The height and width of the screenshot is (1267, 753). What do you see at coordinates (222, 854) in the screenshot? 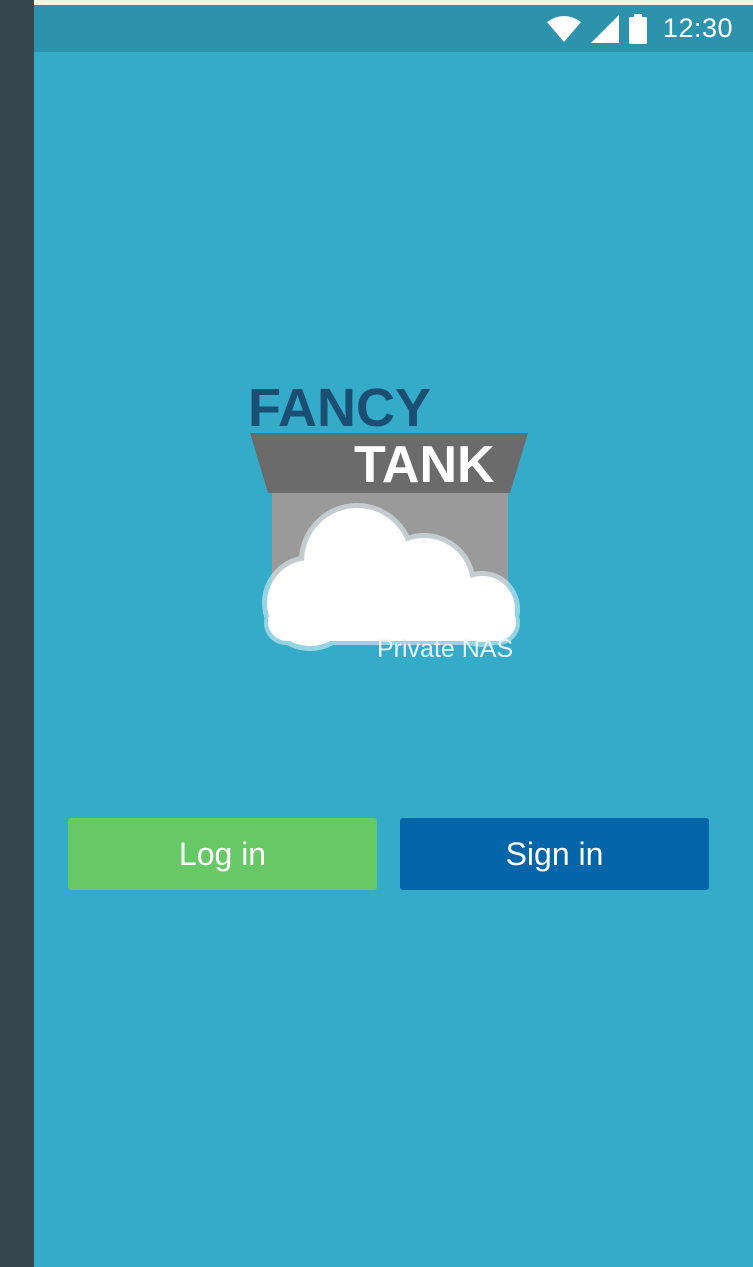
I see `login-button: Log in` at bounding box center [222, 854].